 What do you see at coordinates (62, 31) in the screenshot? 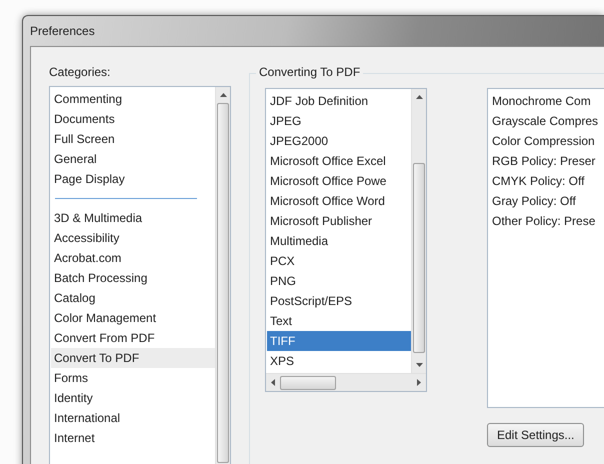
I see `window-title: Preferences` at bounding box center [62, 31].